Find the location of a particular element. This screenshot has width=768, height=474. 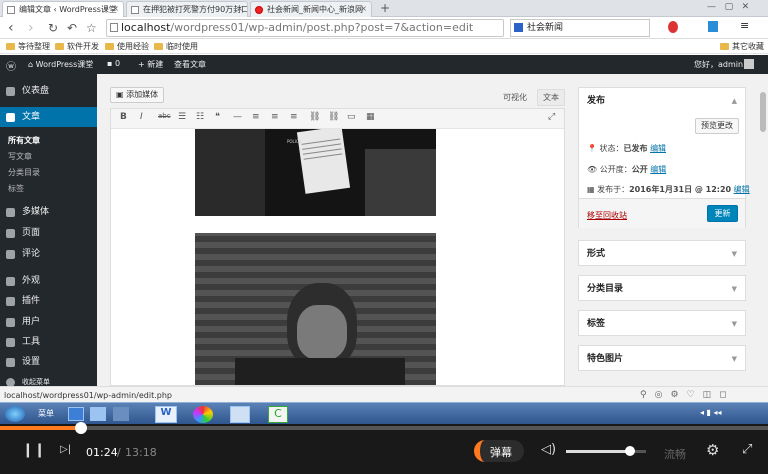

italic-icon: I is located at coordinates (141, 117).